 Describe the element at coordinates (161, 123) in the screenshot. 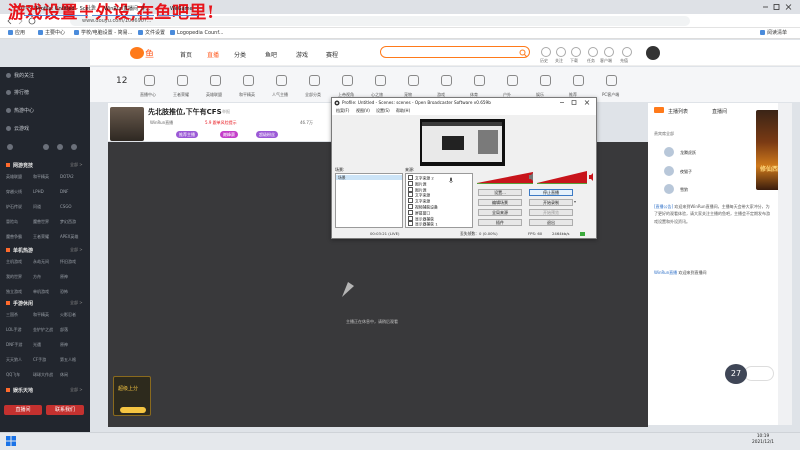

I see `streamer-name: WinRun直播` at that location.